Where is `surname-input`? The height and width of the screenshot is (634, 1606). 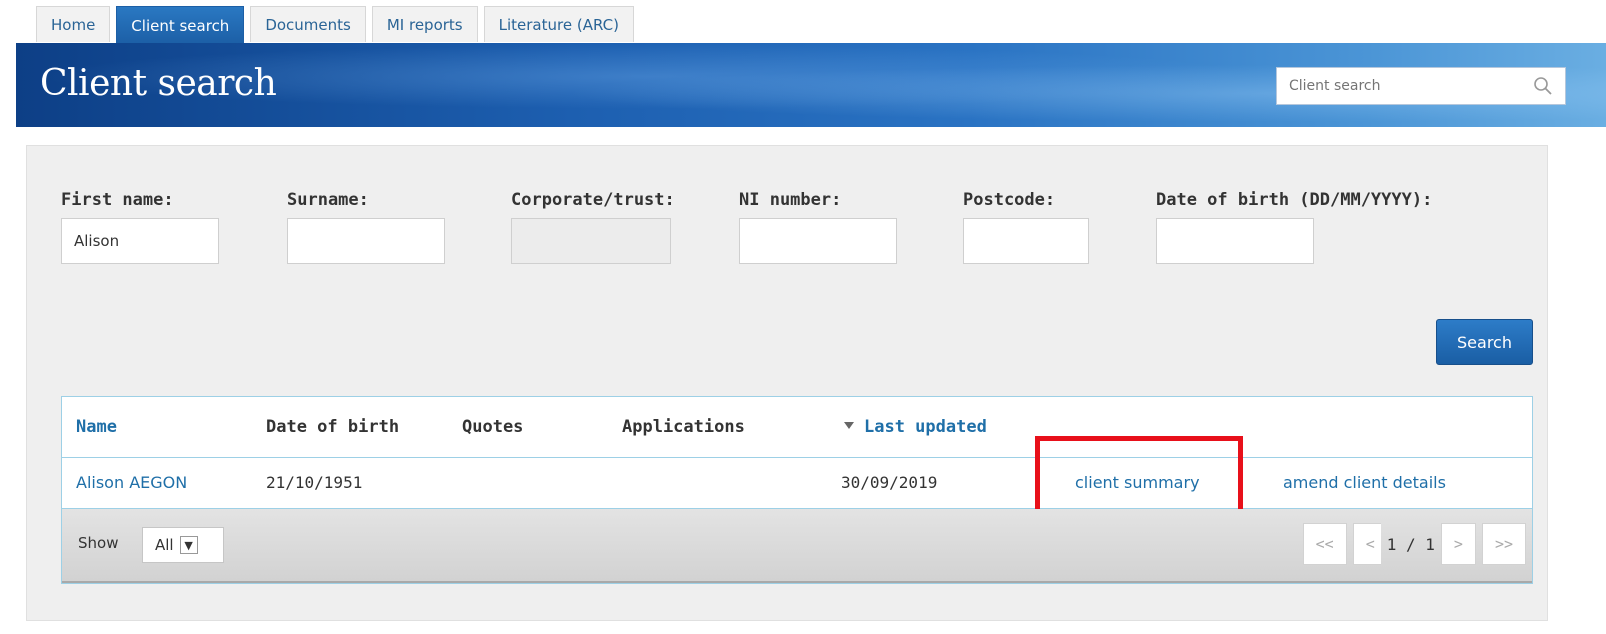 surname-input is located at coordinates (366, 241).